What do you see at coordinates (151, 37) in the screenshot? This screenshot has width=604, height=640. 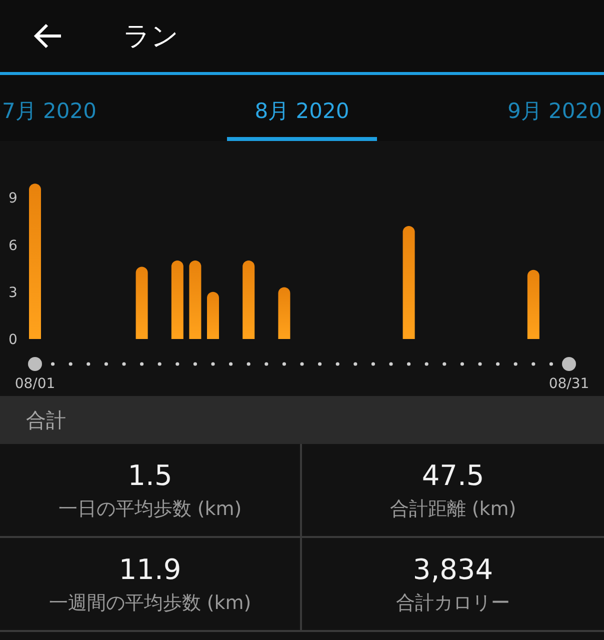 I see `screen-title: ラン` at bounding box center [151, 37].